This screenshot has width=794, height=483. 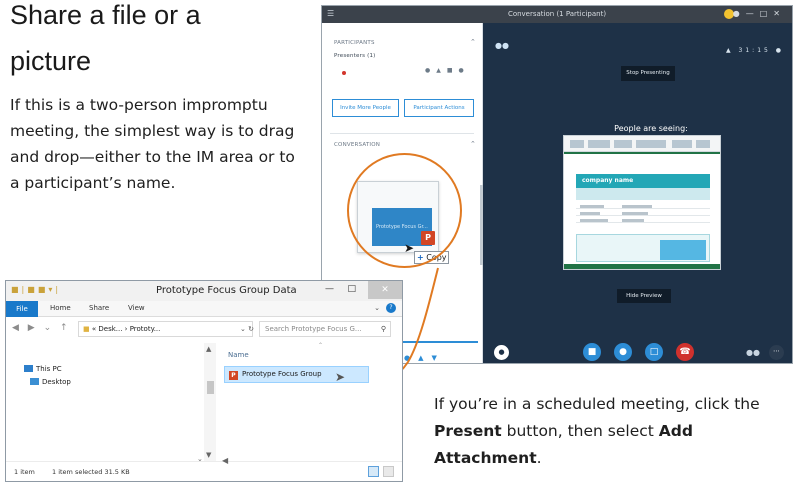 I want to click on help-icon: ?, so click(x=391, y=308).